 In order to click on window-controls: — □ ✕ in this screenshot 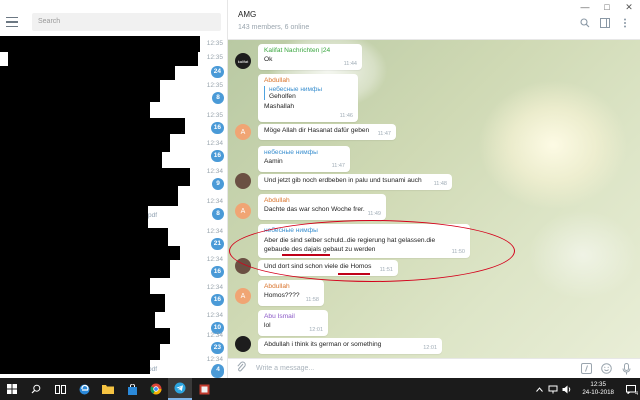, I will do `click(607, 7)`.